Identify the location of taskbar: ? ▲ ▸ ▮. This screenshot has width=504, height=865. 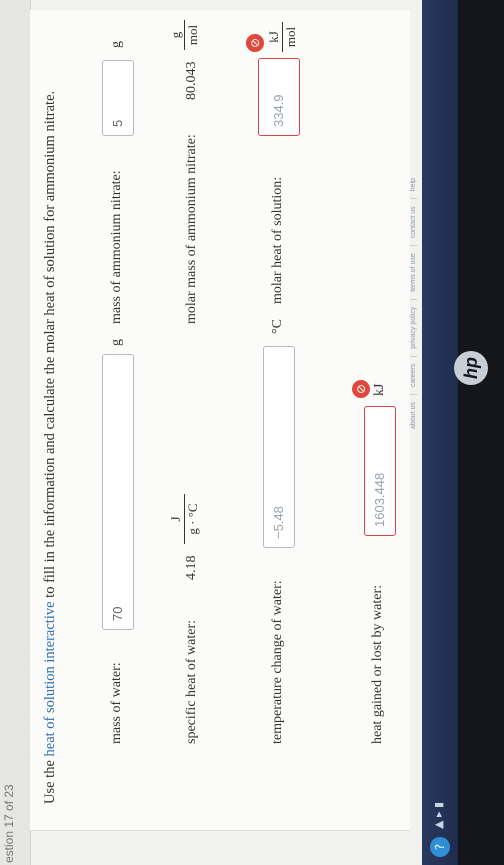
(440, 432).